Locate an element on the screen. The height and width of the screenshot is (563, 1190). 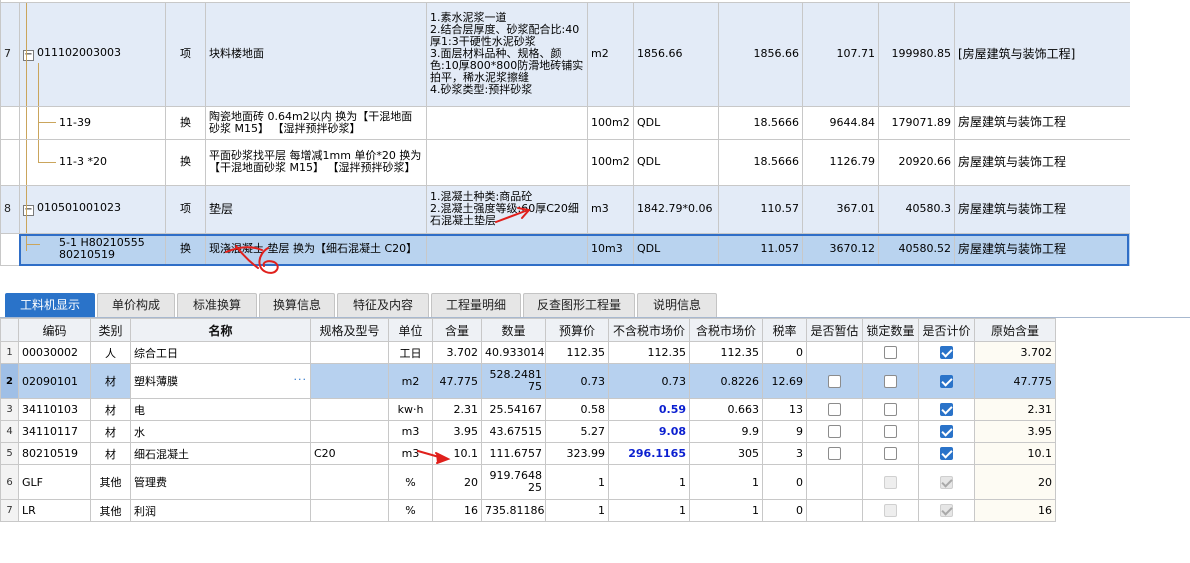
tab-features-content: 特征及内容 is located at coordinates (383, 305).